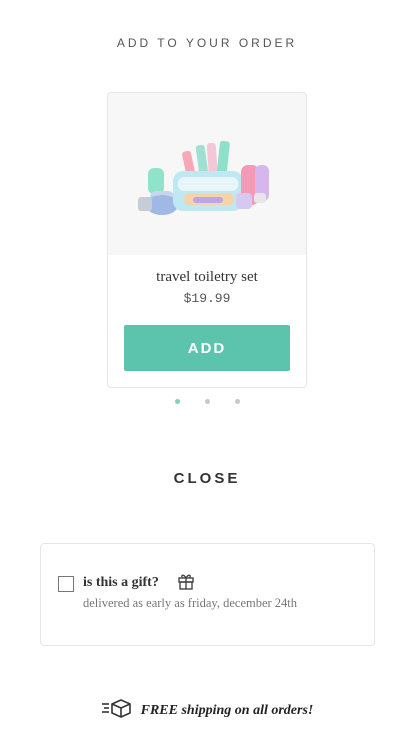 This screenshot has height=736, width=414. What do you see at coordinates (207, 478) in the screenshot?
I see `close-button: CLOSE` at bounding box center [207, 478].